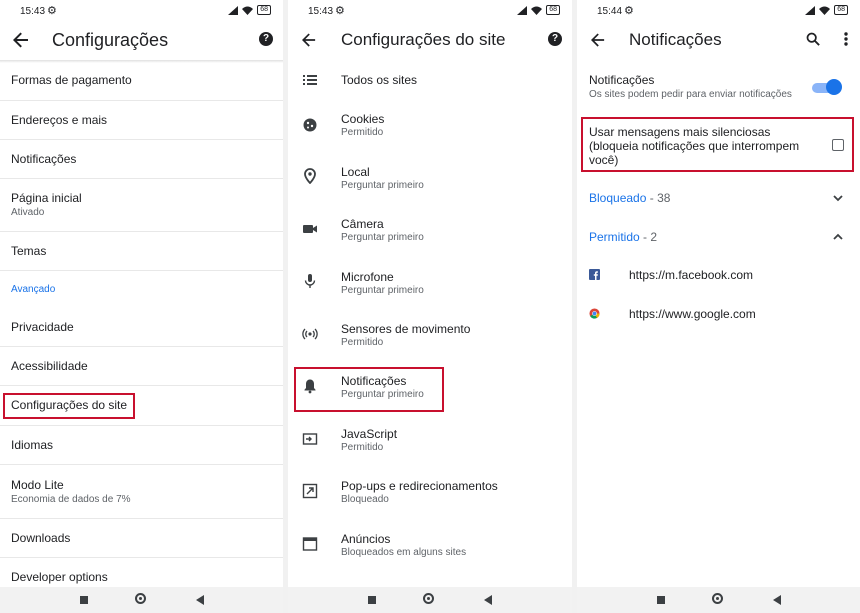 Image resolution: width=860 pixels, height=613 pixels. I want to click on chevron-down-icon, so click(838, 198).